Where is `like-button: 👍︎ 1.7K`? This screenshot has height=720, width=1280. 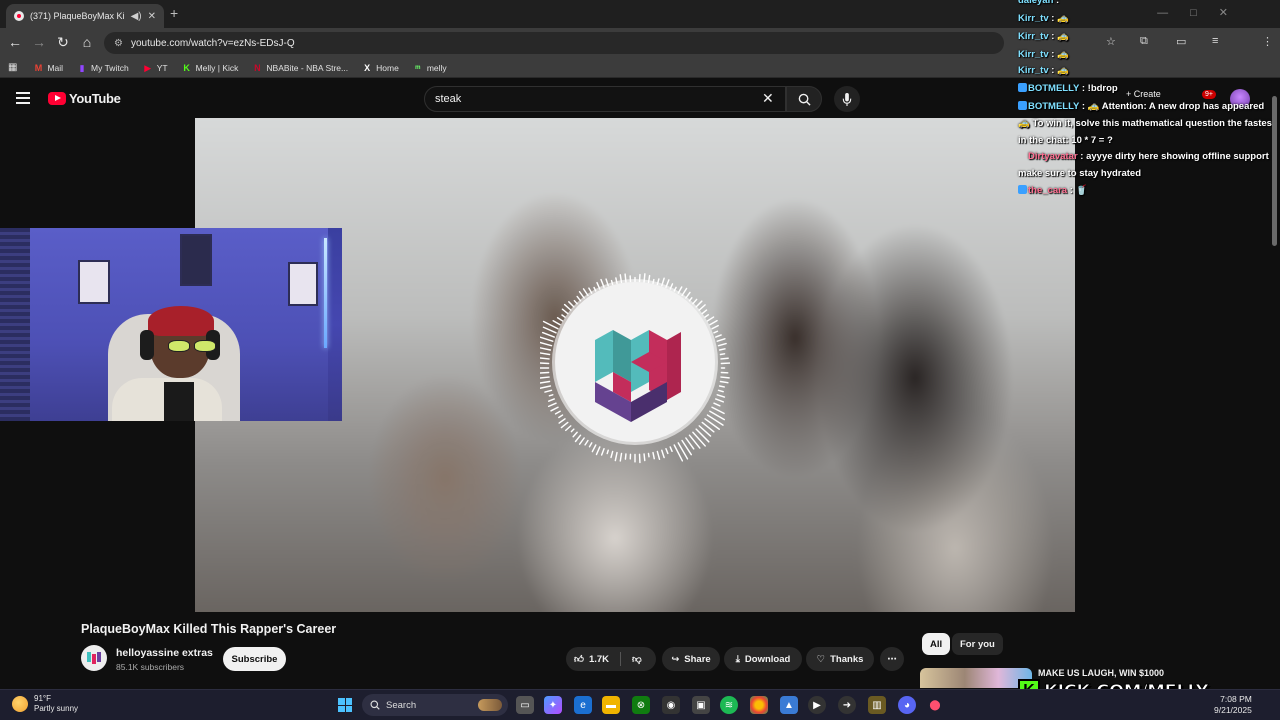
like-button: 👍︎ 1.7K is located at coordinates (591, 659).